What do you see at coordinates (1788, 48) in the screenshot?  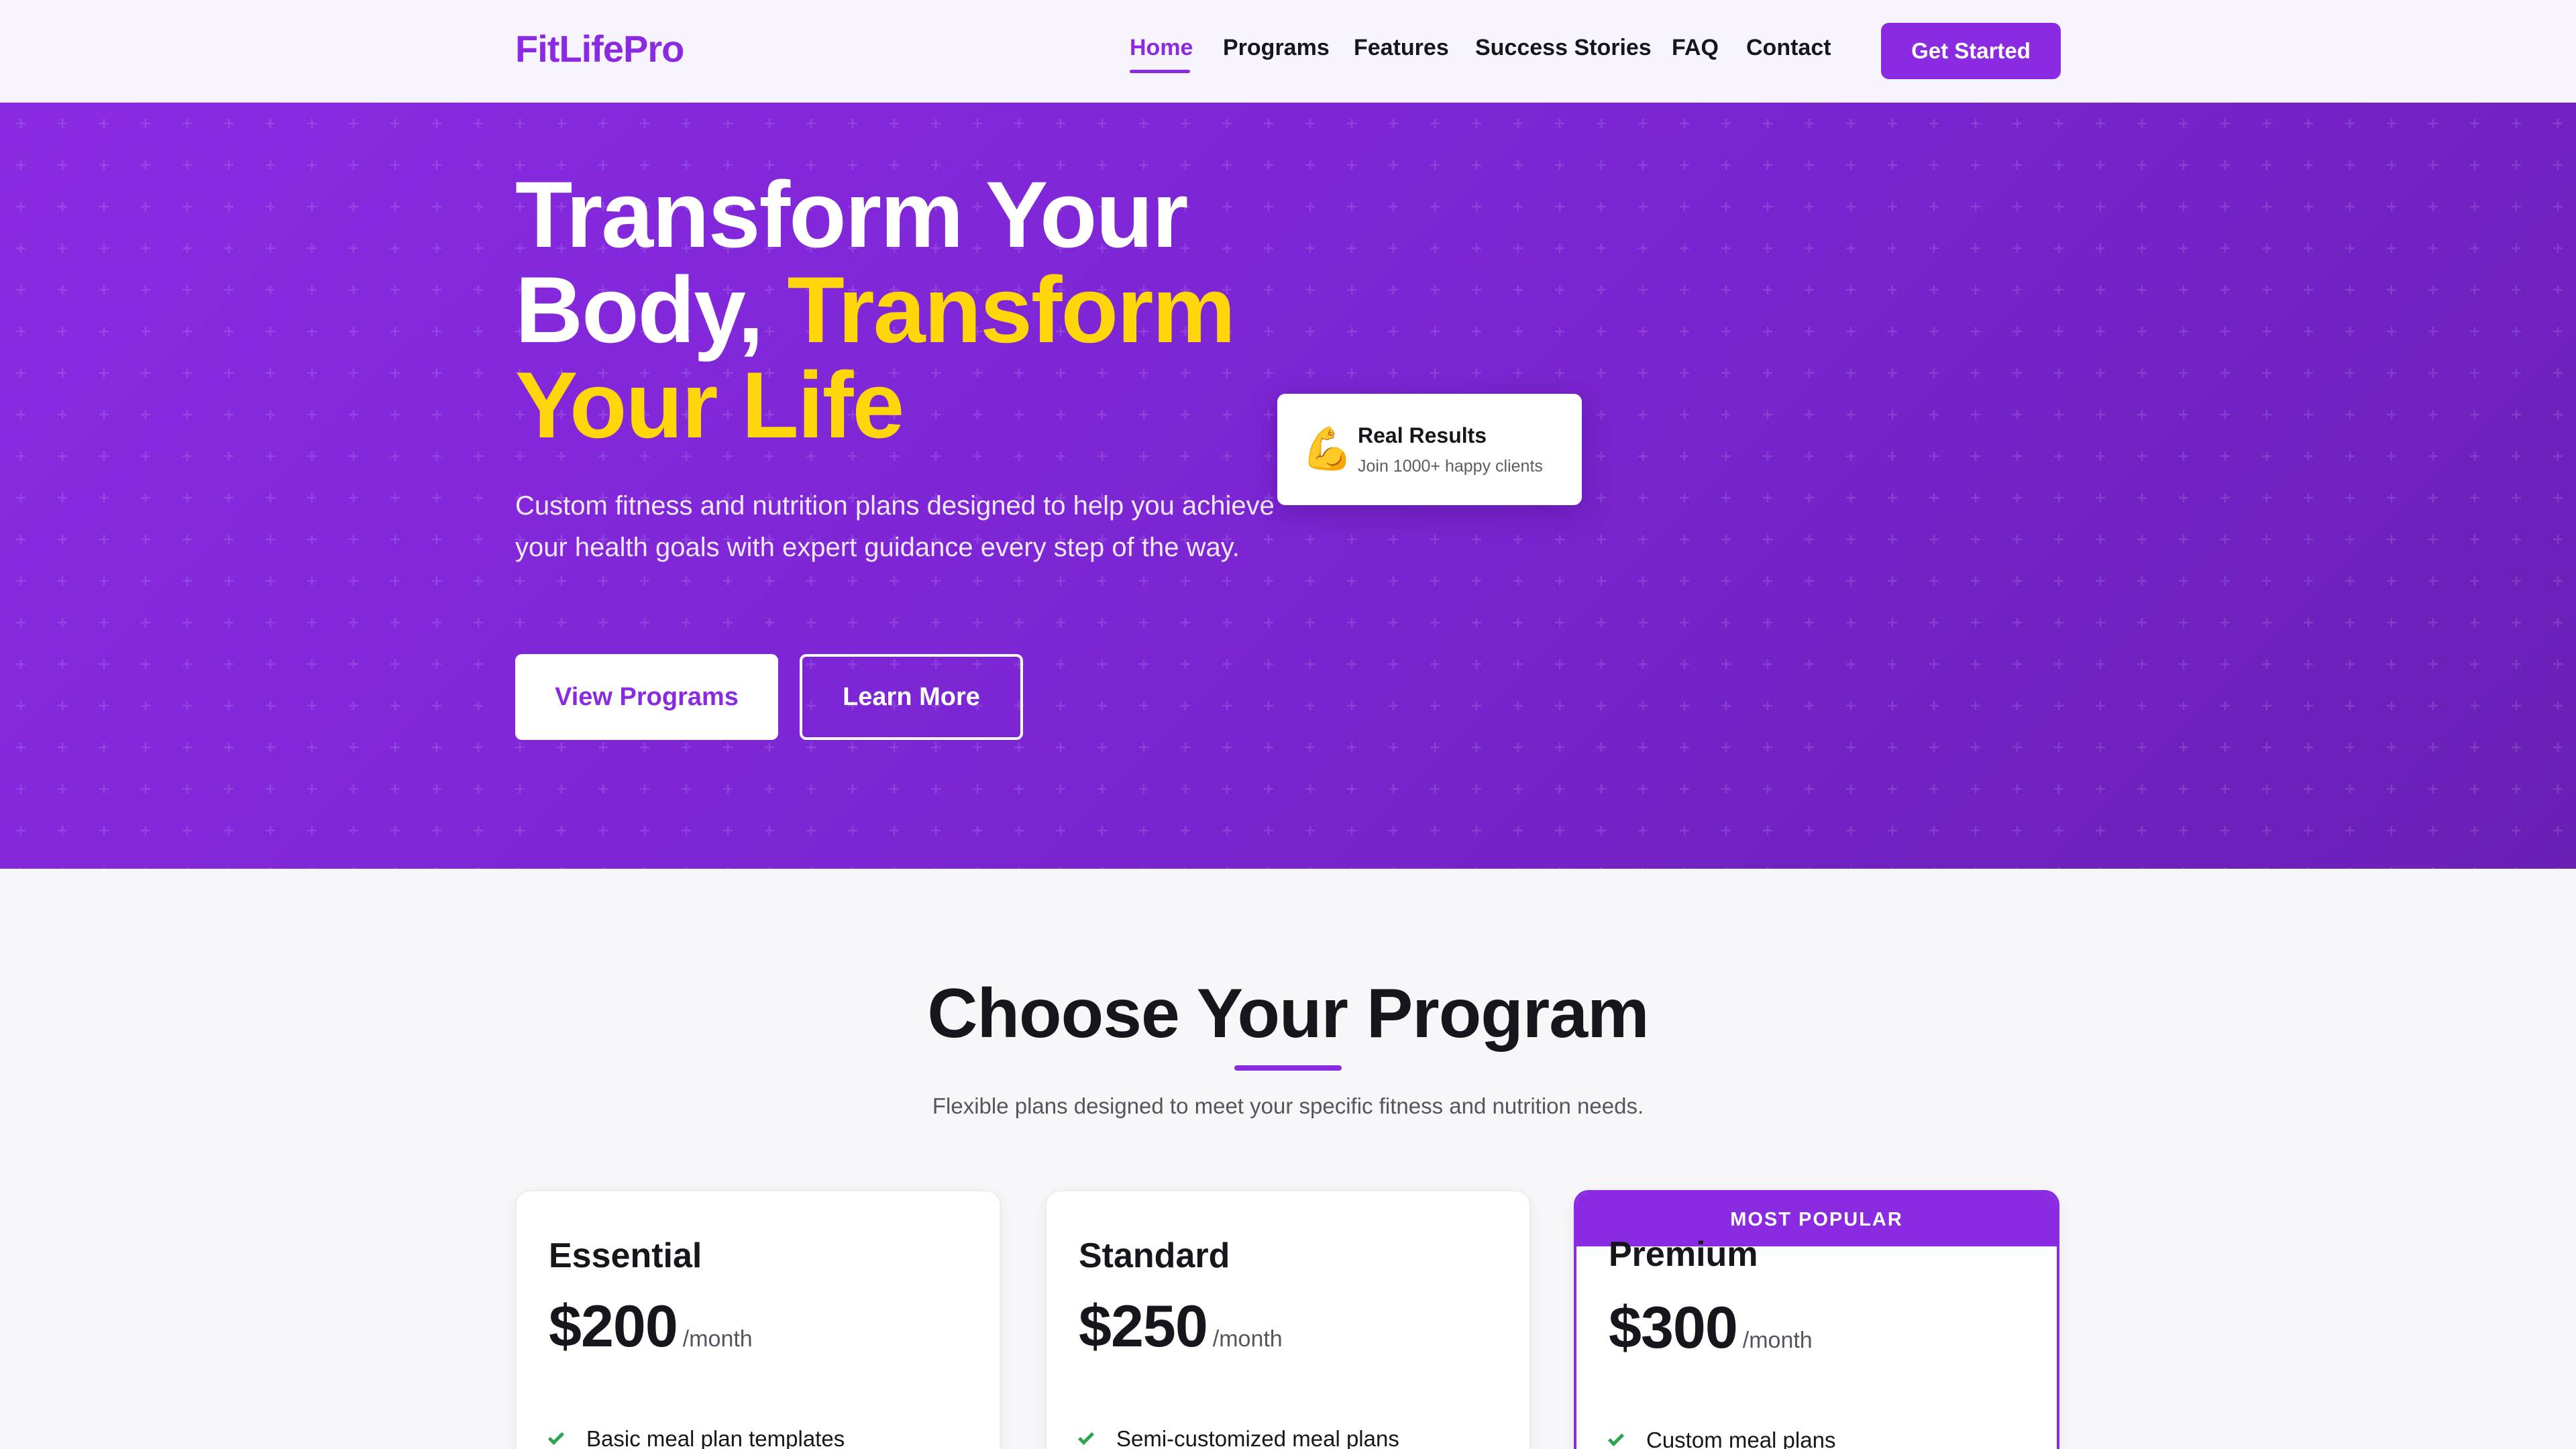 I see `nav-contact: Contact` at bounding box center [1788, 48].